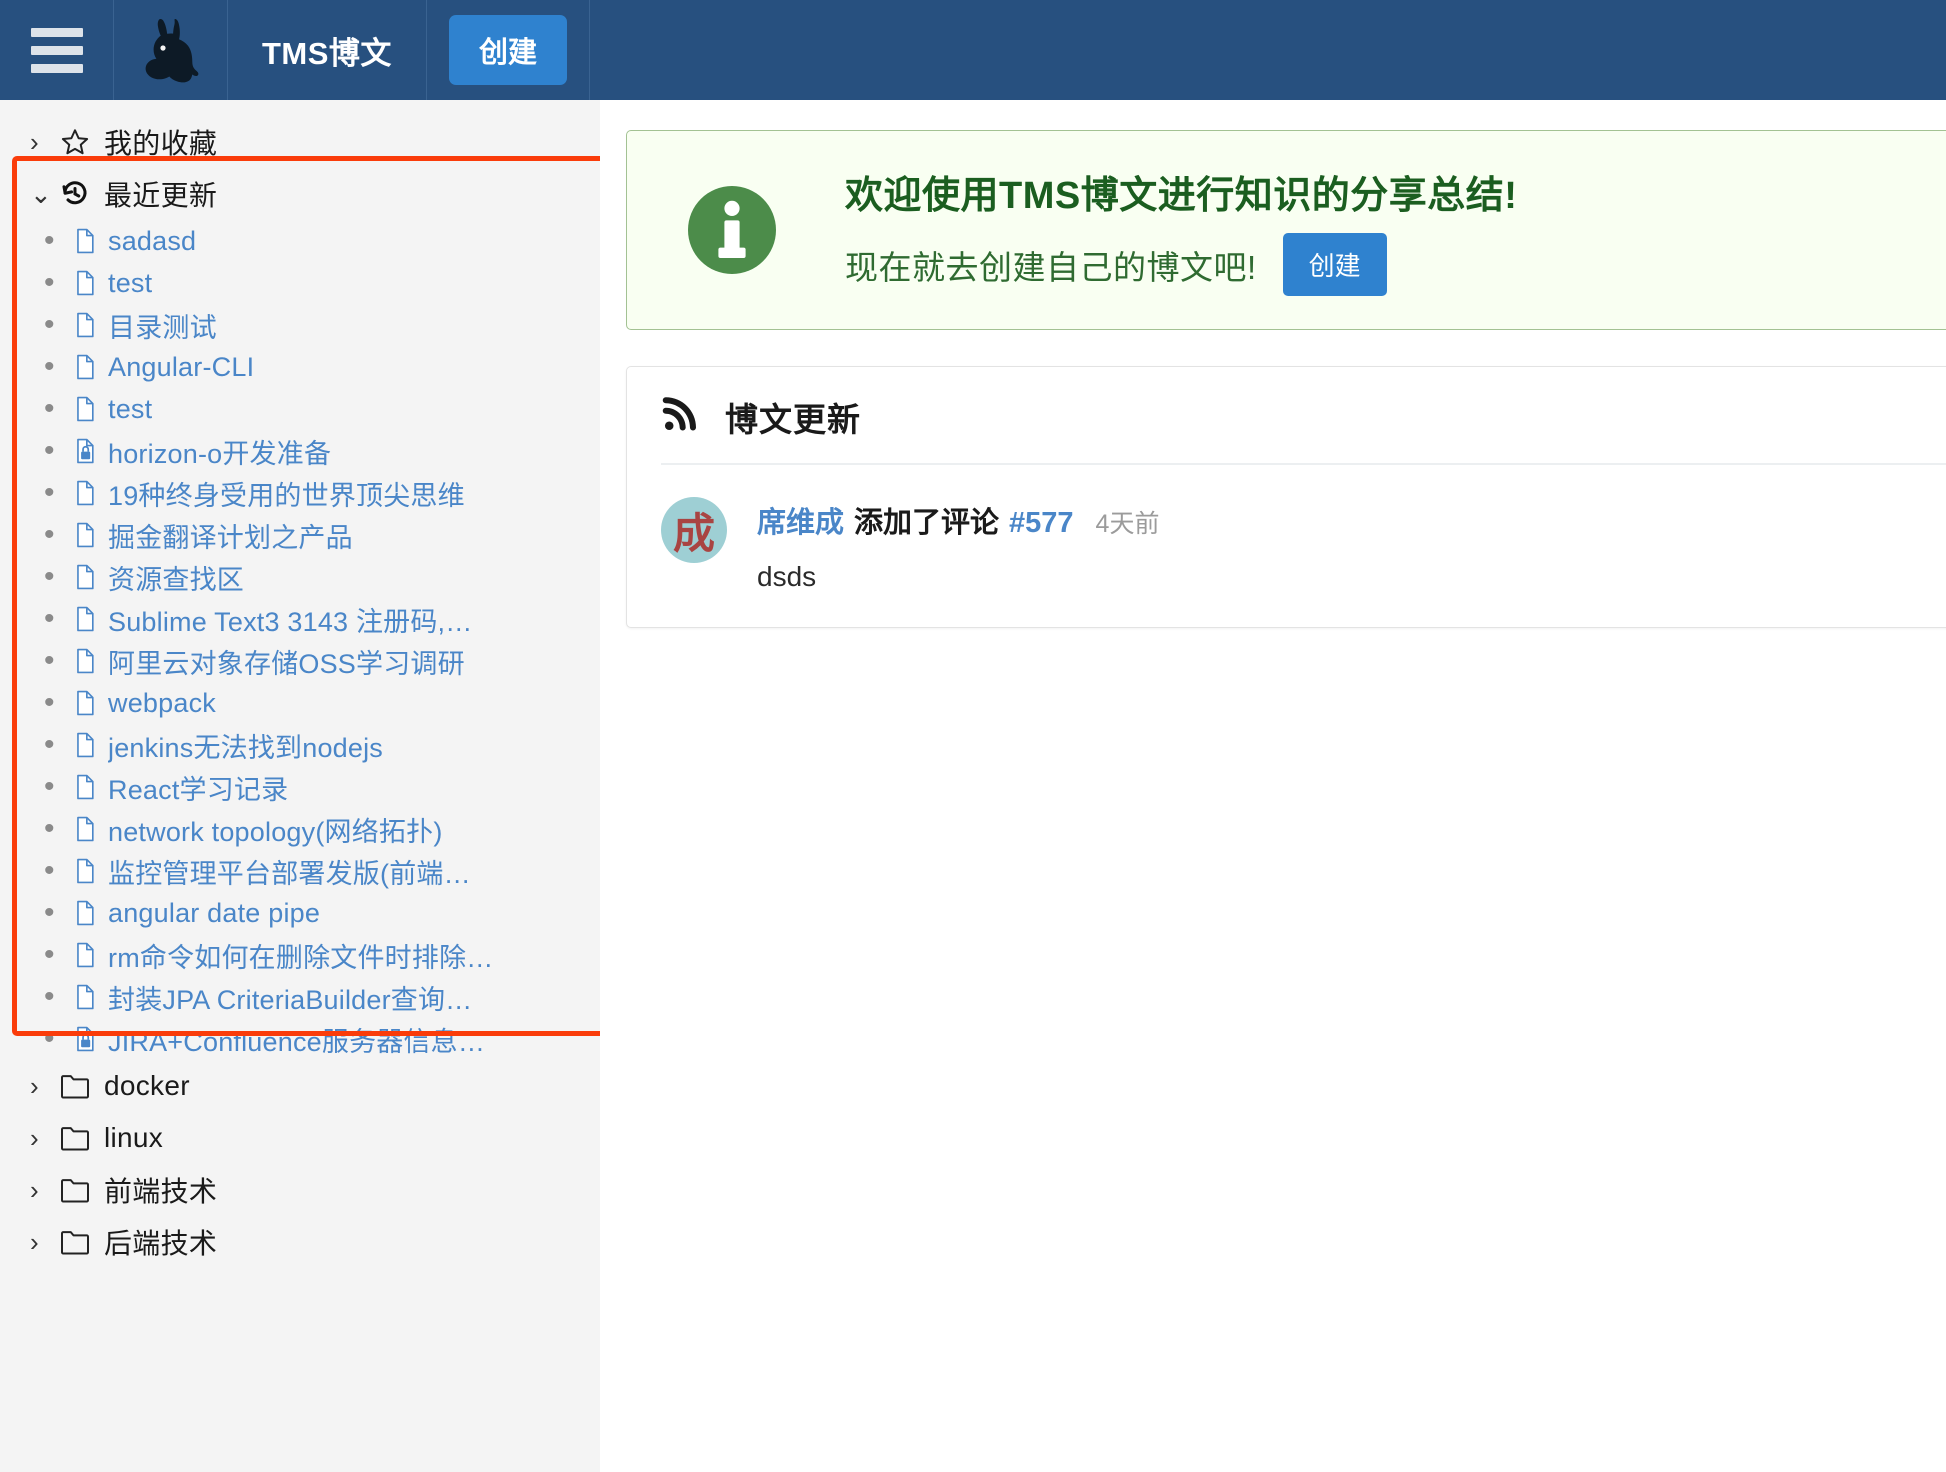  What do you see at coordinates (300, 1190) in the screenshot?
I see `sidebar-folder-前端技术: › 前端技术` at bounding box center [300, 1190].